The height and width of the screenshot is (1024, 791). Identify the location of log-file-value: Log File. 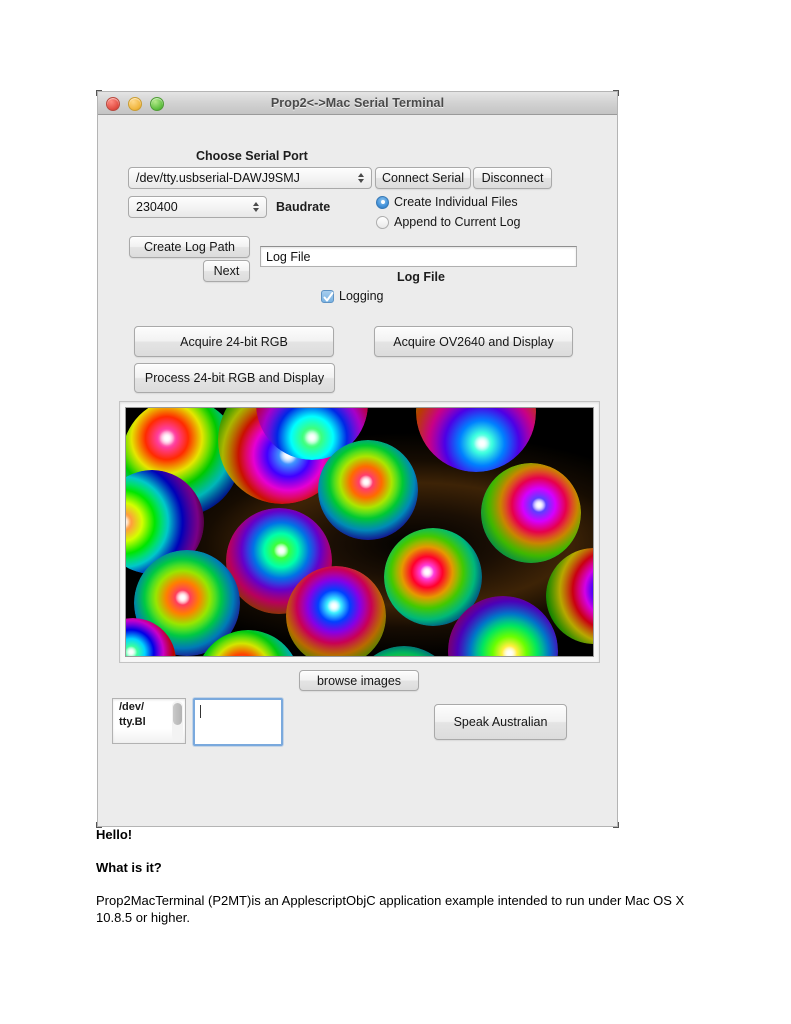
(288, 256).